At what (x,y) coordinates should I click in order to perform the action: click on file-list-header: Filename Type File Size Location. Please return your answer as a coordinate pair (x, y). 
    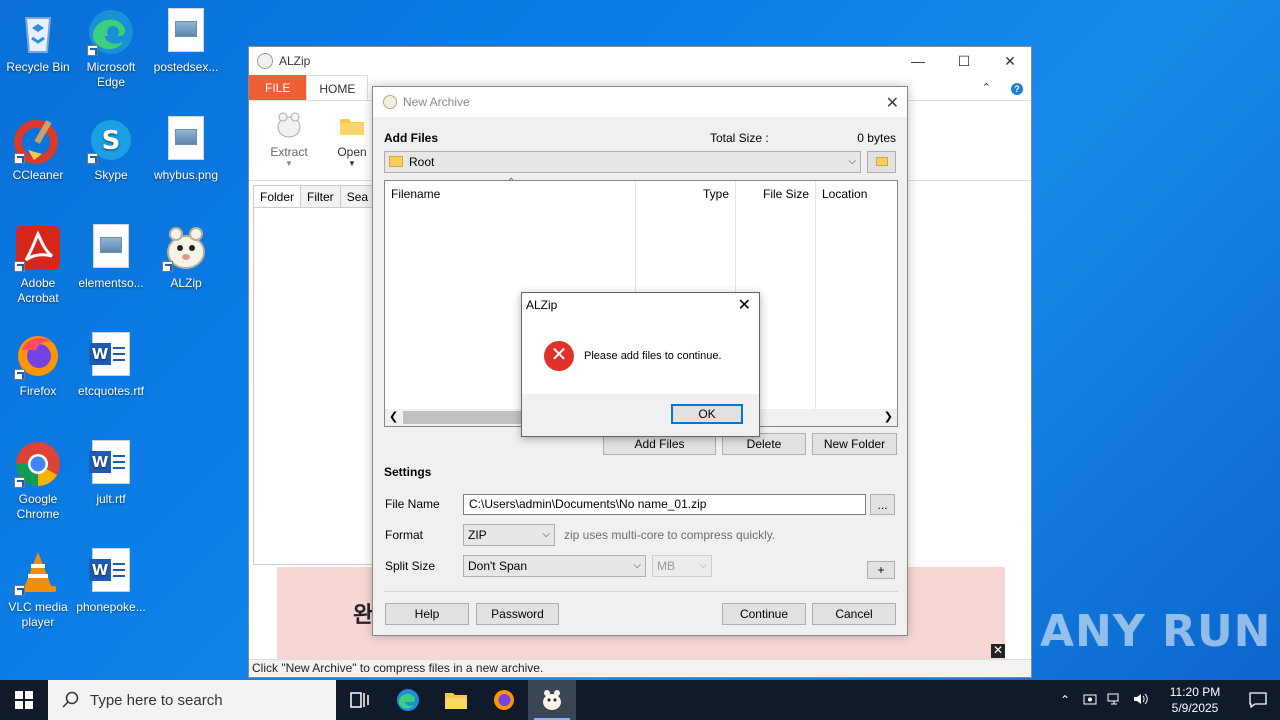
    Looking at the image, I should click on (641, 295).